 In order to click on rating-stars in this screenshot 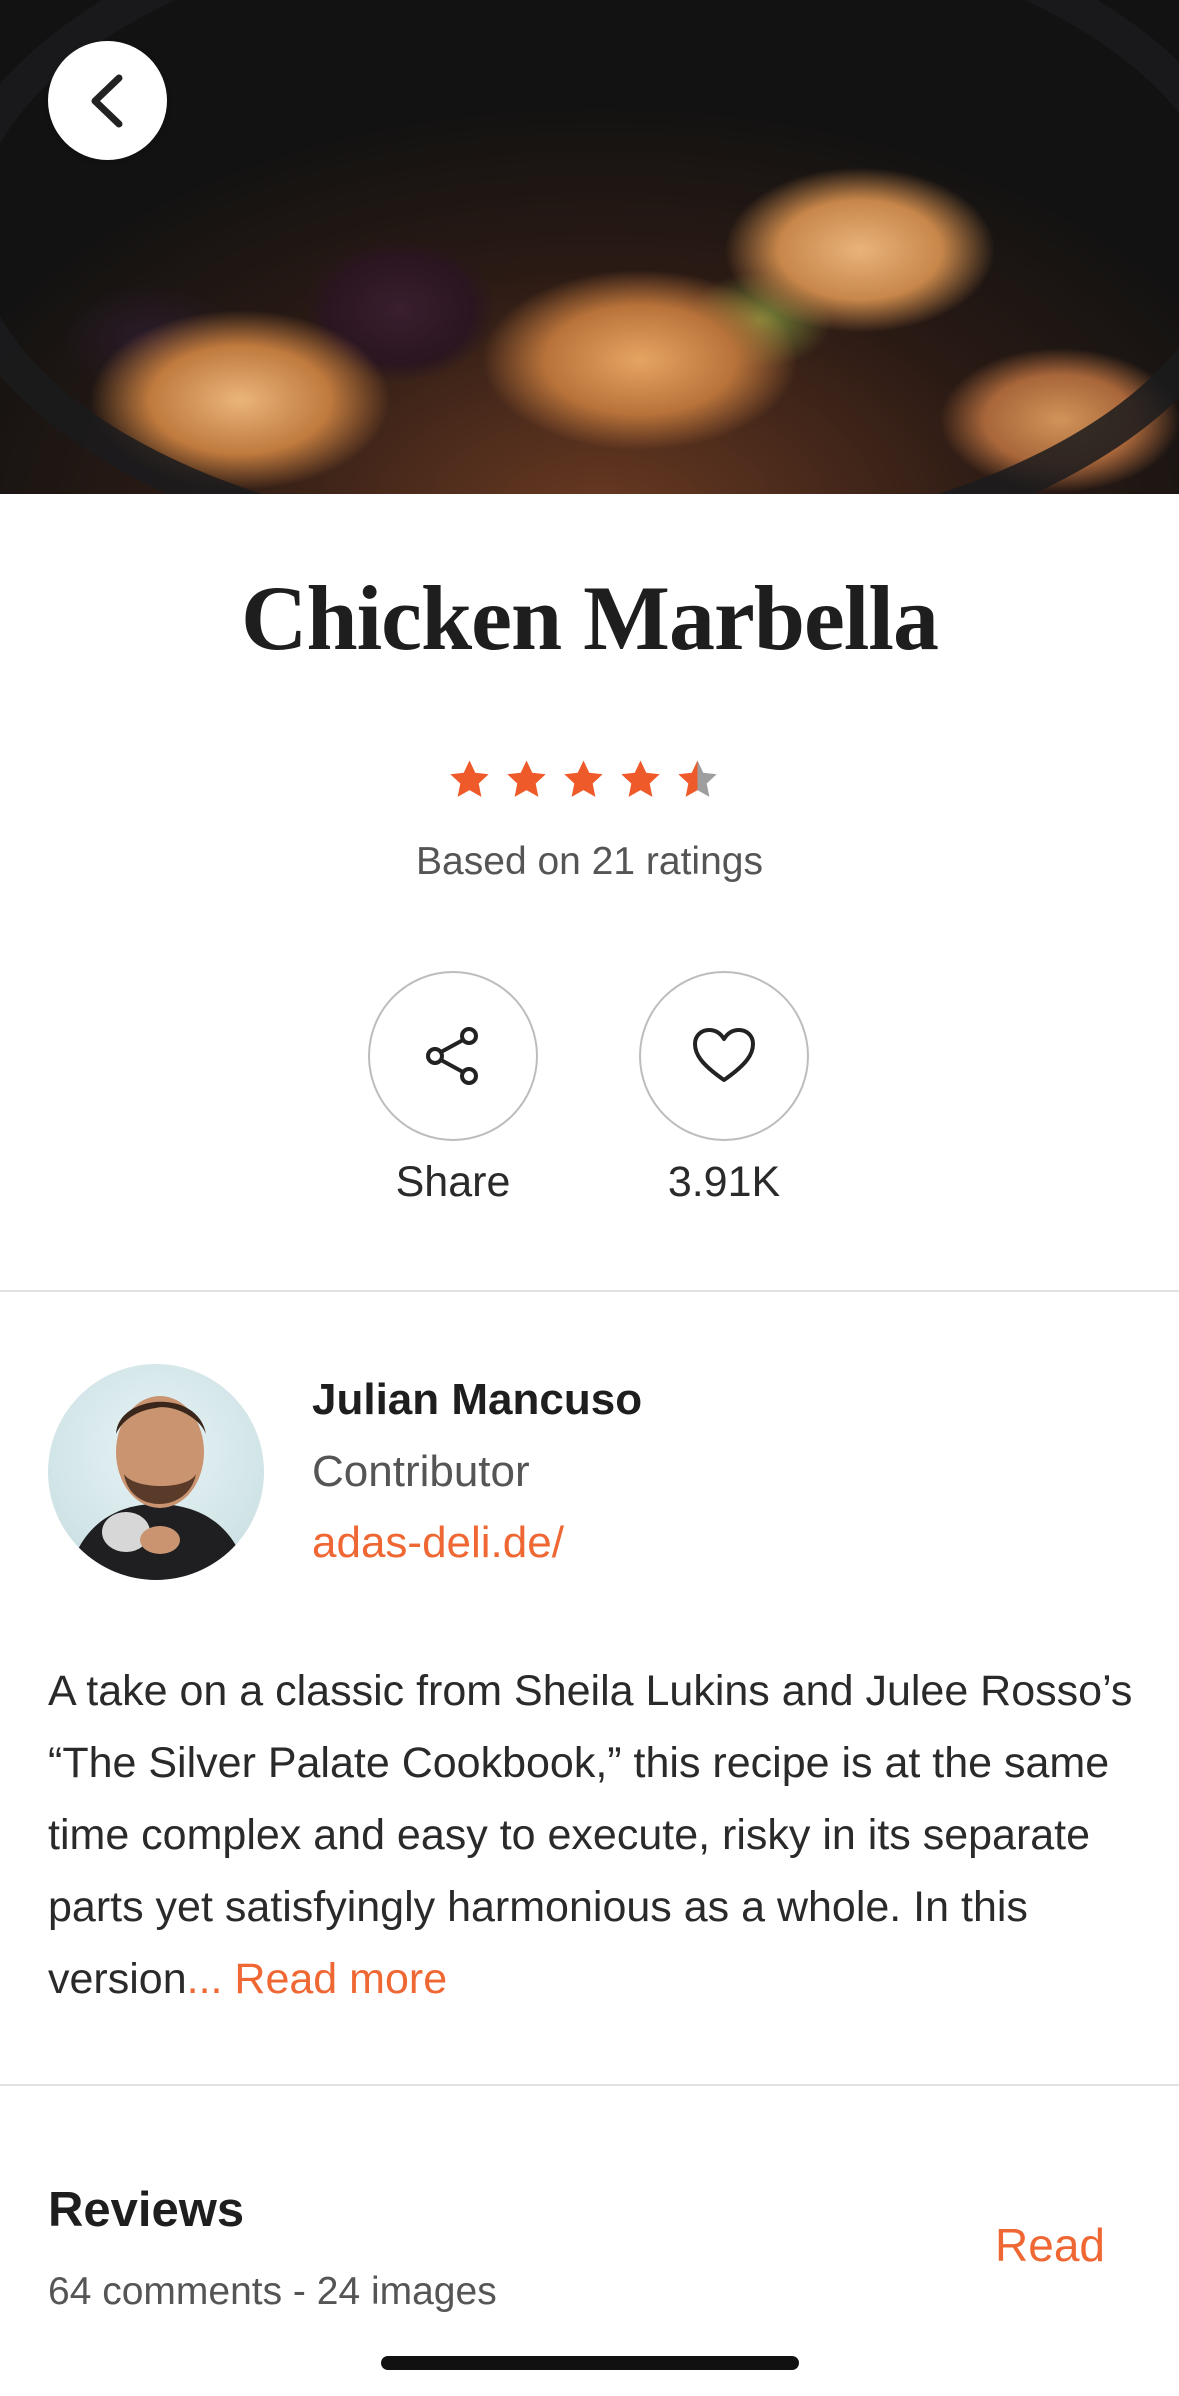, I will do `click(583, 780)`.